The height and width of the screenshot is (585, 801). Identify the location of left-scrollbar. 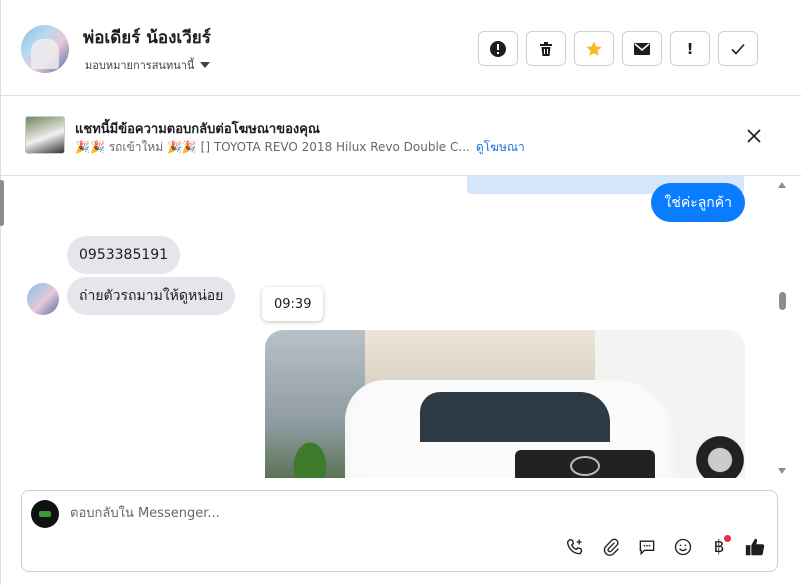
(3, 206).